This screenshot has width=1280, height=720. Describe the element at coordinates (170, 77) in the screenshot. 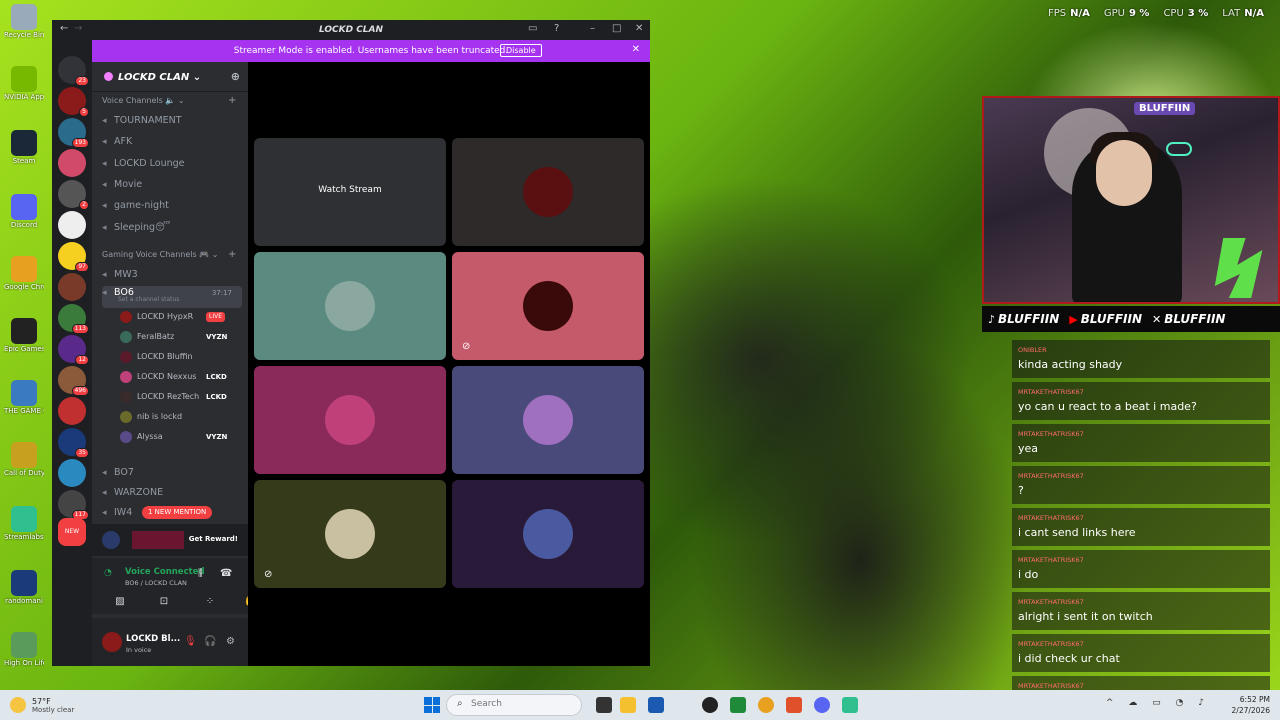

I see `guild-header: LOCKD CLAN ⌄ ⊕` at that location.